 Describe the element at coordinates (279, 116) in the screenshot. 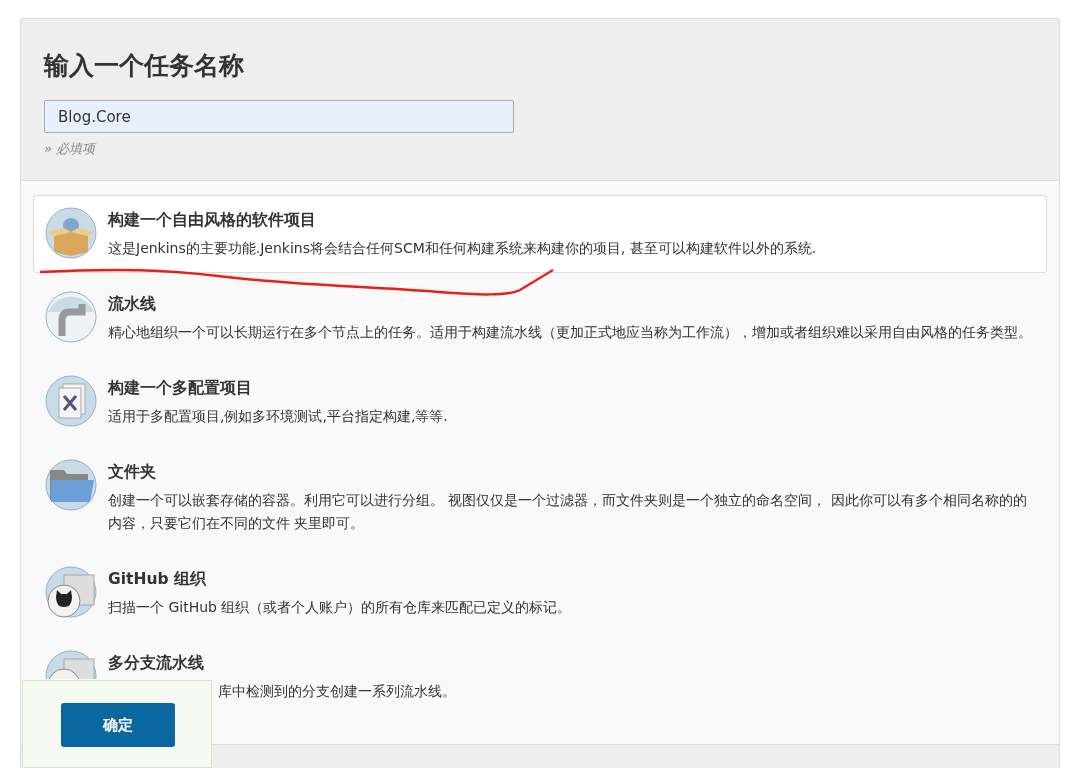

I see `name-input-field: Blog.Core` at that location.